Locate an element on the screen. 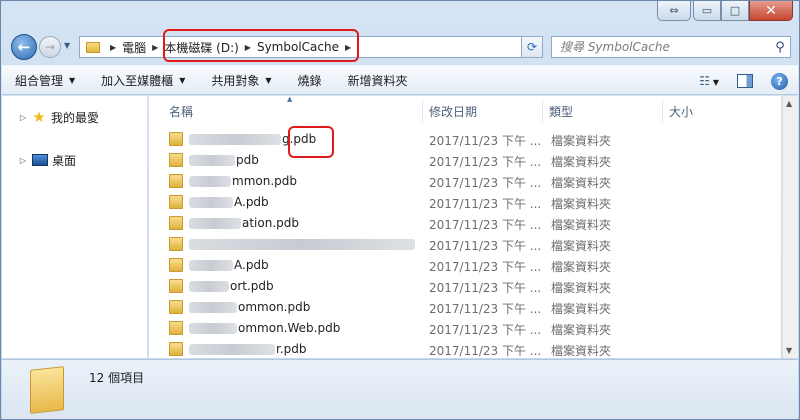  file-name-visible: A.pdb is located at coordinates (251, 202).